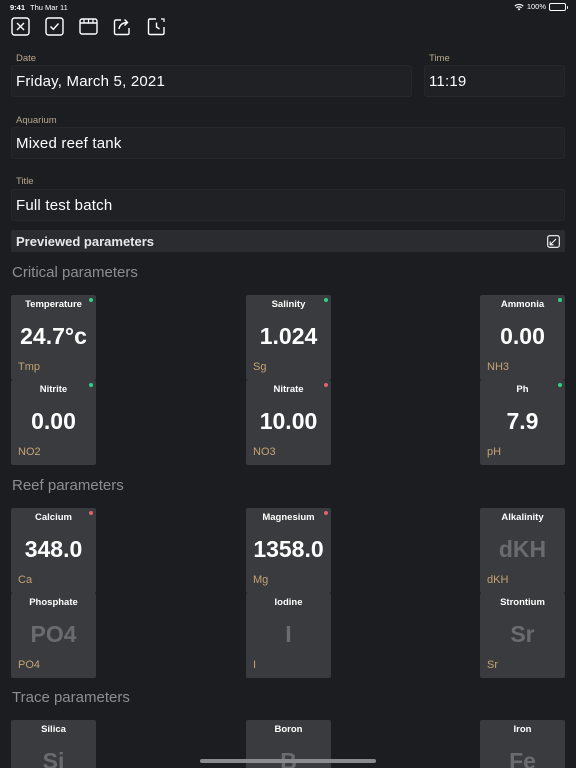 Image resolution: width=576 pixels, height=768 pixels. What do you see at coordinates (69, 143) in the screenshot?
I see `aquarium-value: Mixed reef tank` at bounding box center [69, 143].